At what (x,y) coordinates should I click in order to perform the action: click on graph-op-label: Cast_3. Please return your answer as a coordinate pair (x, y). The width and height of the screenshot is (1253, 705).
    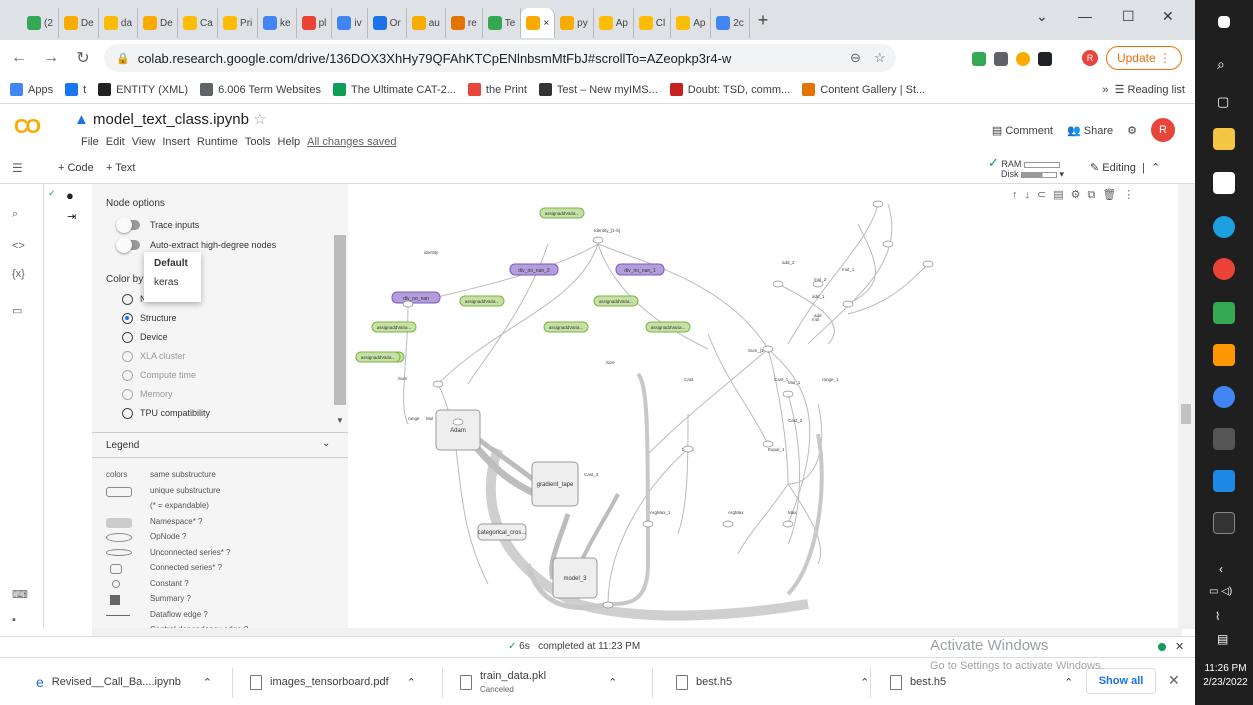
    Looking at the image, I should click on (591, 474).